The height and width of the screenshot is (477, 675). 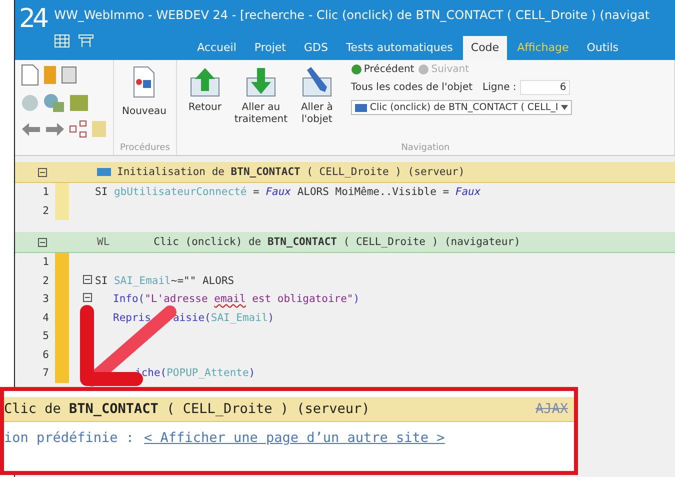 What do you see at coordinates (411, 87) in the screenshot?
I see `all-codes-link: Tous les codes de l'objet` at bounding box center [411, 87].